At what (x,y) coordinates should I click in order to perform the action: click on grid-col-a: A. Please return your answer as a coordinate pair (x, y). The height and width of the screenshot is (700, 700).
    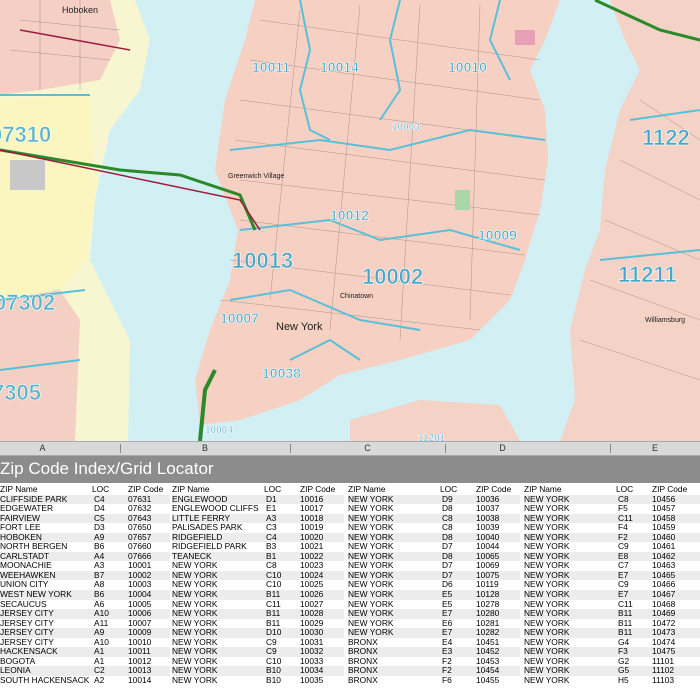
    Looking at the image, I should click on (42, 448).